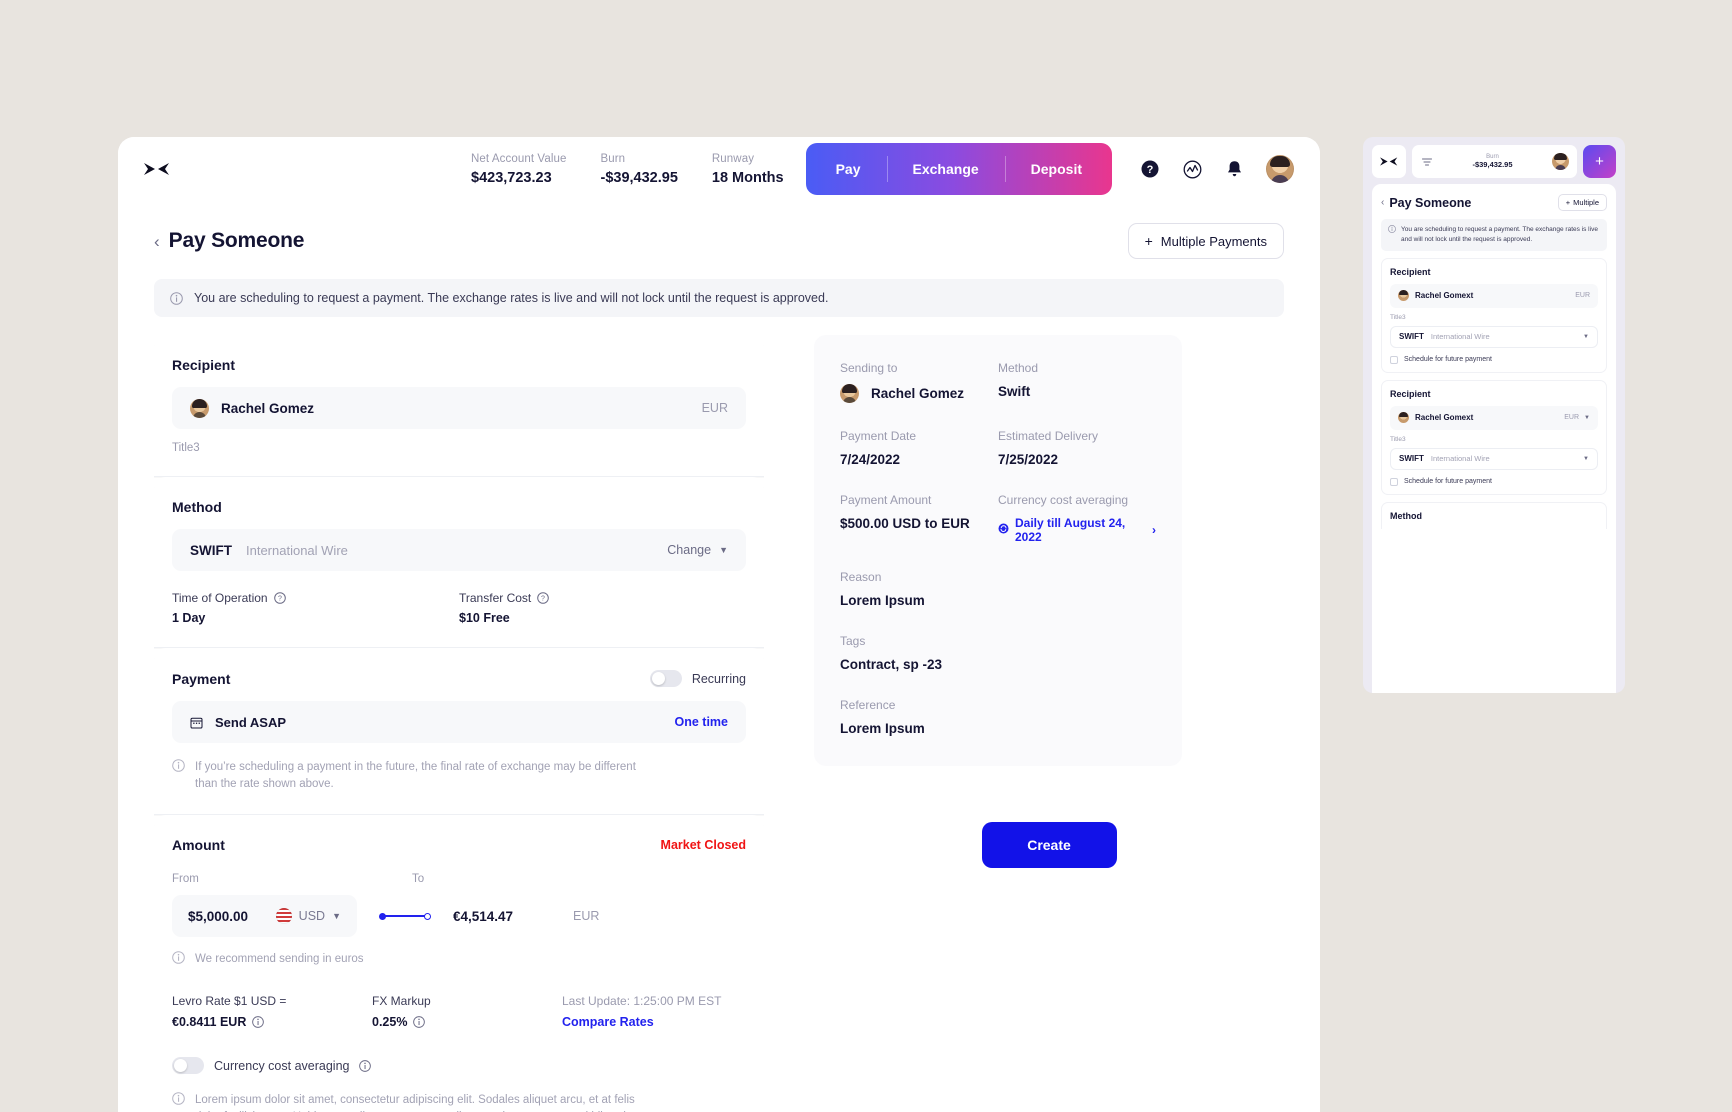 The image size is (1732, 1112). I want to click on create-button-wrap: Create, so click(1049, 845).